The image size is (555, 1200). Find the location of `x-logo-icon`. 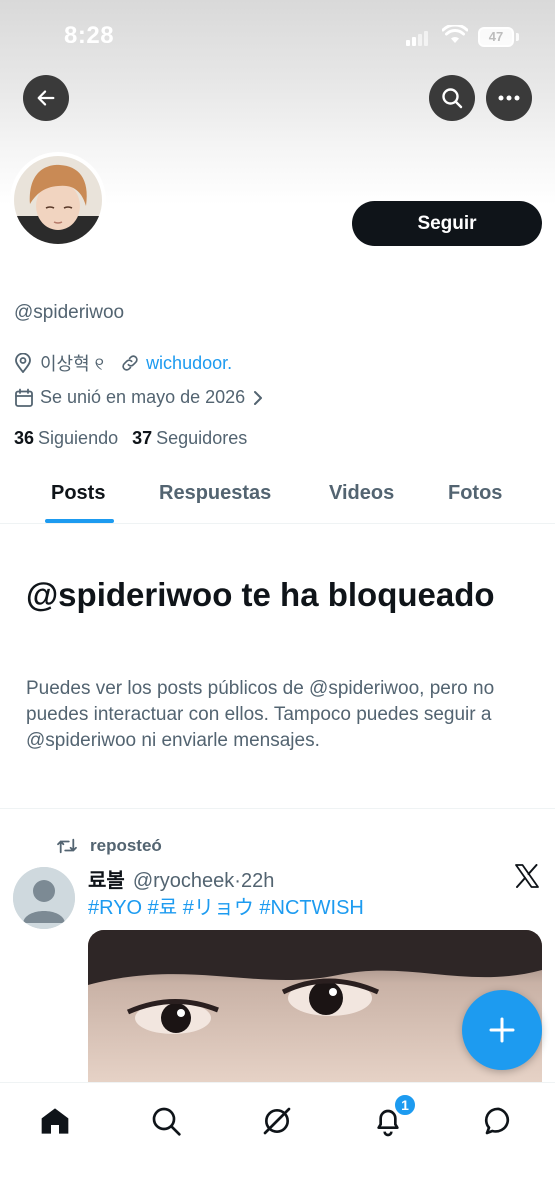

x-logo-icon is located at coordinates (527, 876).